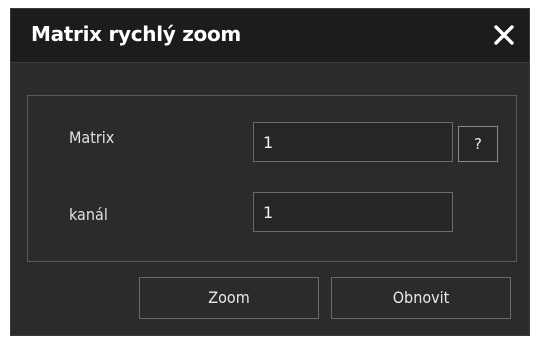 This screenshot has height=342, width=537. Describe the element at coordinates (353, 142) in the screenshot. I see `matrix-input` at that location.